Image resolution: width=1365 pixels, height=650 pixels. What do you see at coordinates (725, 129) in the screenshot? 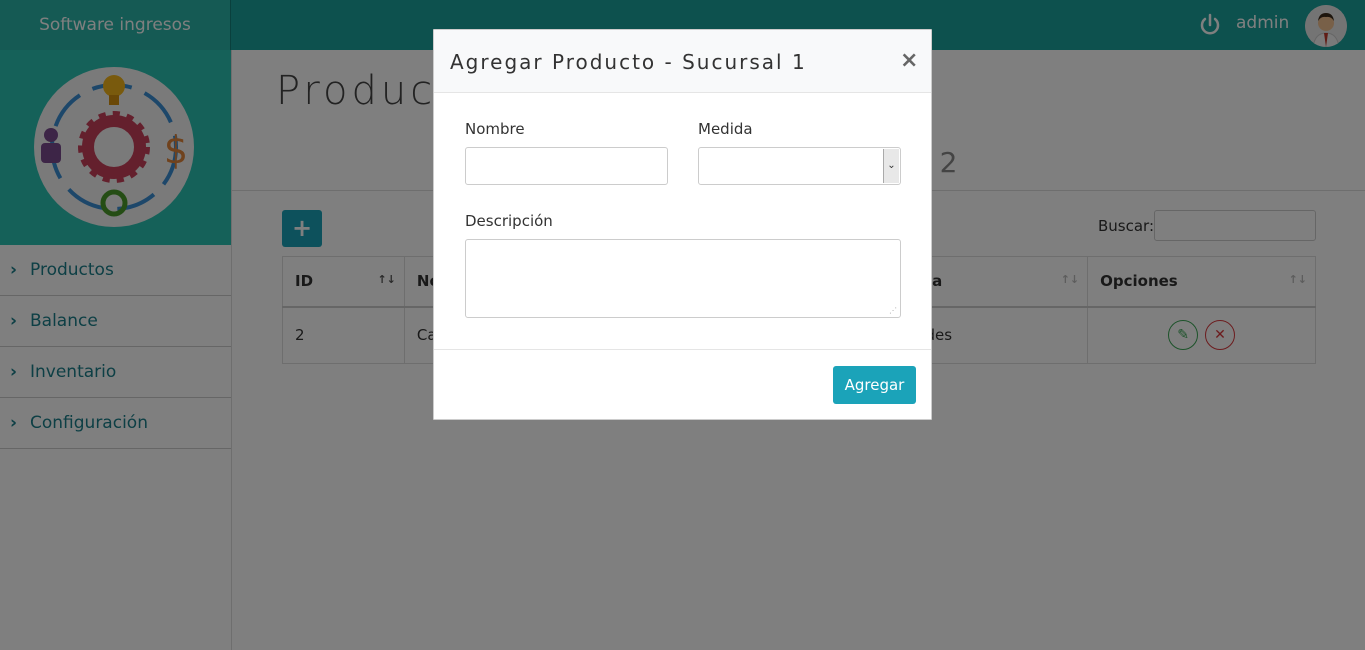
I see `medida-label: Medida` at bounding box center [725, 129].